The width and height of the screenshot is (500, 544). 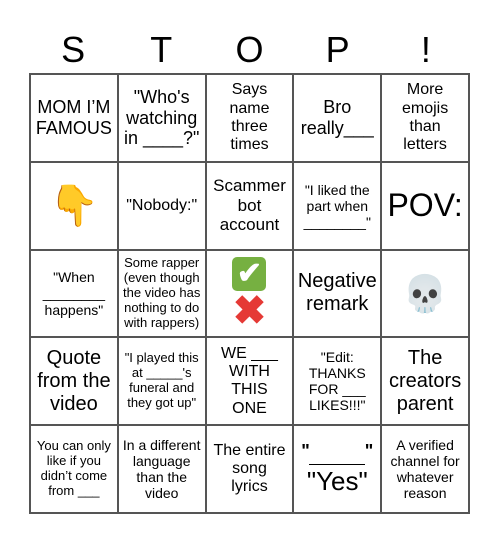 I want to click on header-letter-t: T, so click(x=161, y=49).